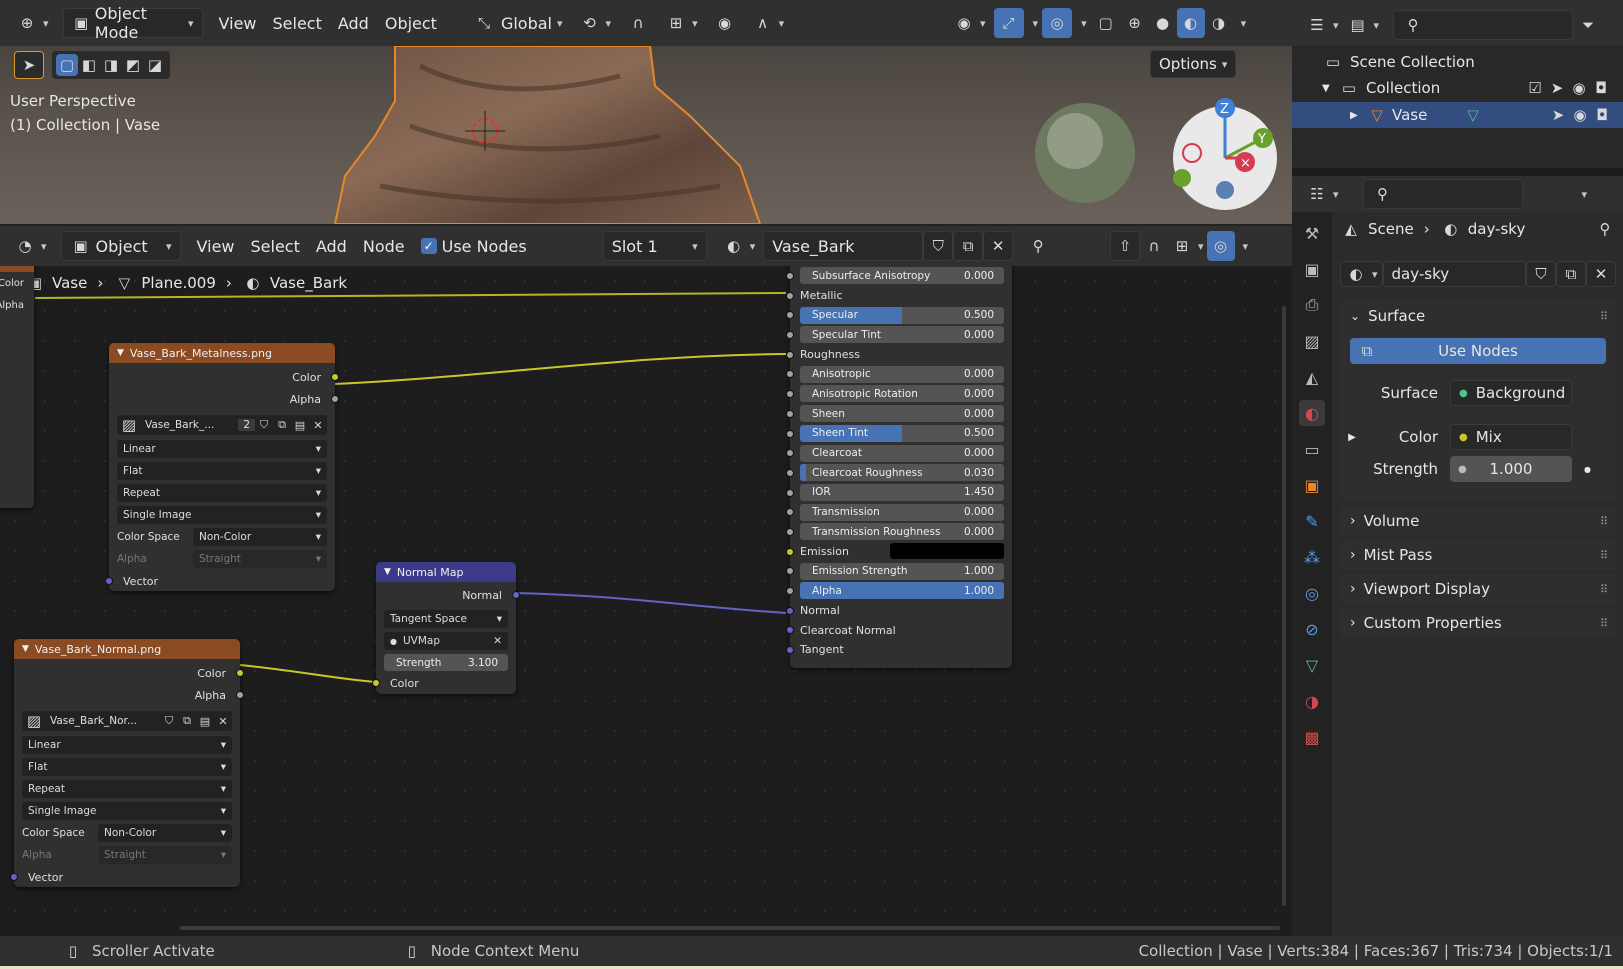 This screenshot has width=1623, height=969. What do you see at coordinates (446, 619) in the screenshot?
I see `normal-map-space-dropdown: Tangent Space ▾` at bounding box center [446, 619].